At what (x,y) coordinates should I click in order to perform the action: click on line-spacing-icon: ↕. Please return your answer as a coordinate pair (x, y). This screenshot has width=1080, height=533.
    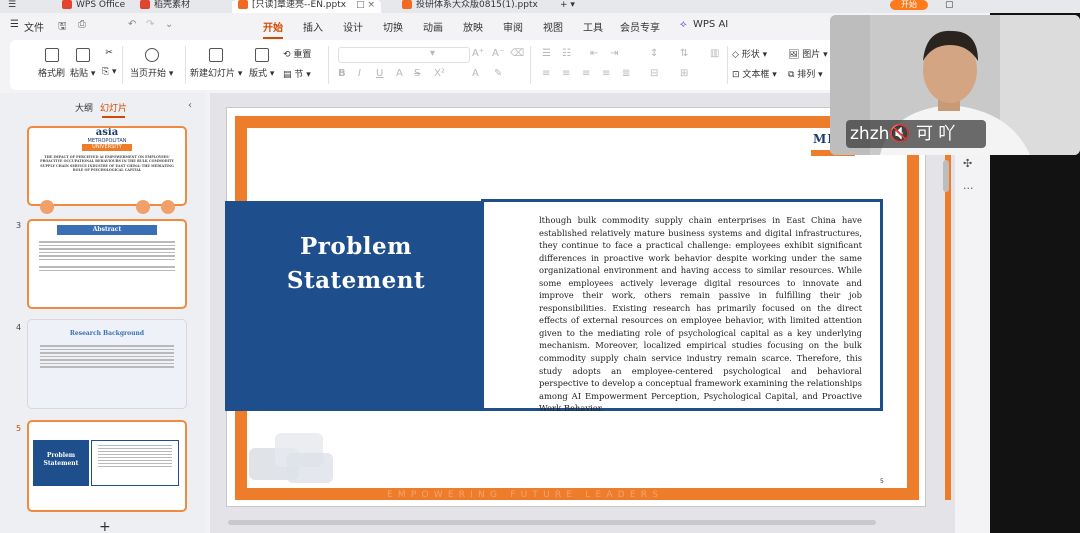
    Looking at the image, I should click on (654, 53).